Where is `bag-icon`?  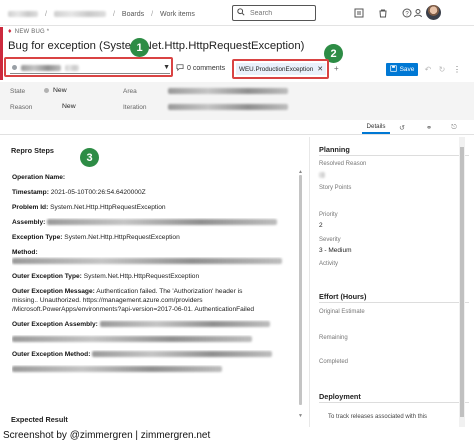 bag-icon is located at coordinates (382, 12).